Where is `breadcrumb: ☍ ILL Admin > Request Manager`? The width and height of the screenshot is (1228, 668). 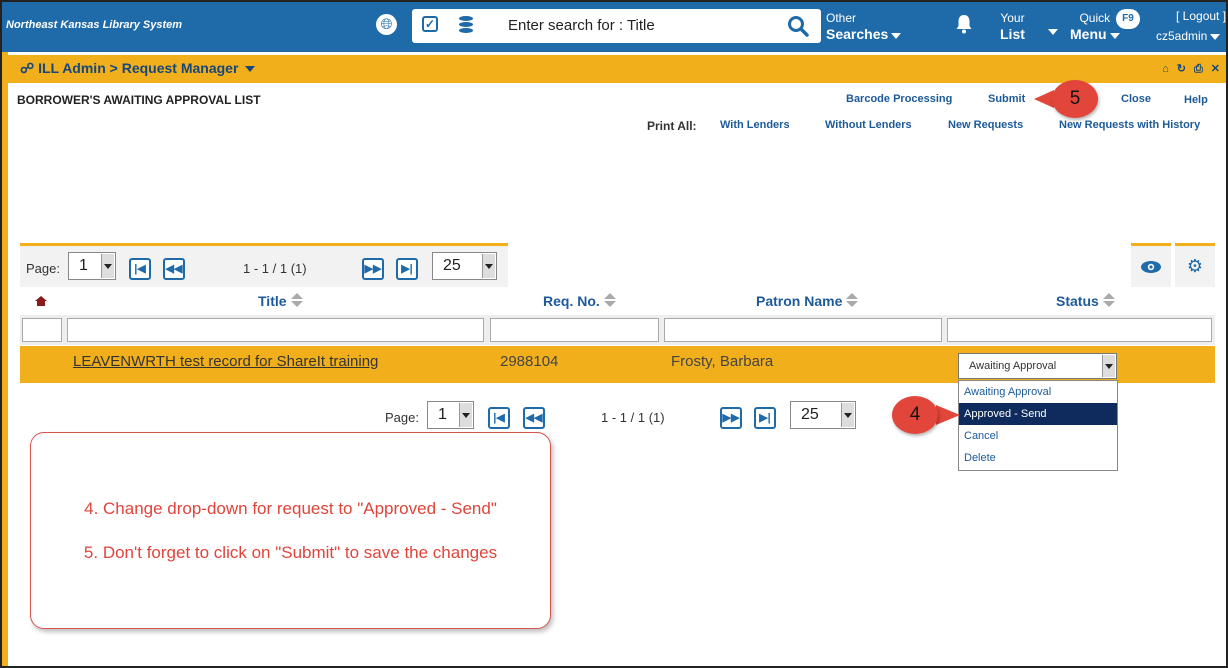
breadcrumb: ☍ ILL Admin > Request Manager is located at coordinates (138, 68).